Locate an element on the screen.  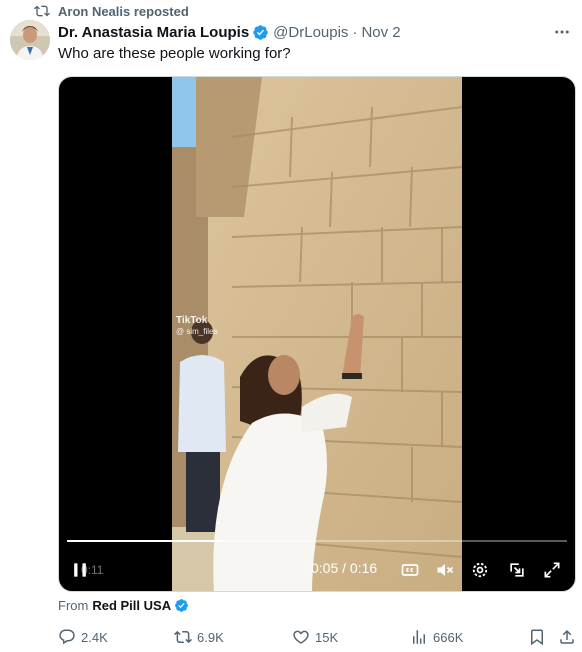
settings-button is located at coordinates (480, 570).